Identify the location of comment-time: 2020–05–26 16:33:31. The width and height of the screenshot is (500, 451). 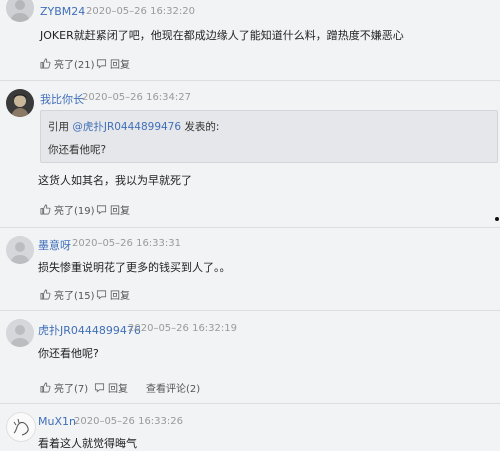
(126, 243).